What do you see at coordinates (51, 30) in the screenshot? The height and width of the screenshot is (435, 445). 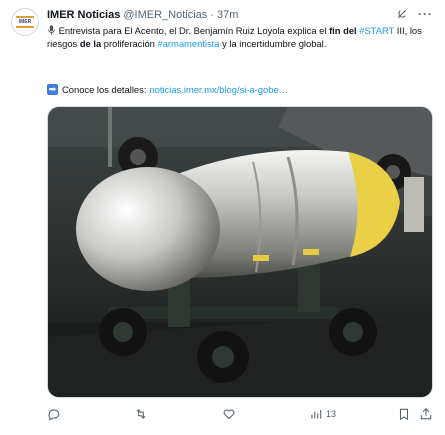 I see `microphone-icon` at bounding box center [51, 30].